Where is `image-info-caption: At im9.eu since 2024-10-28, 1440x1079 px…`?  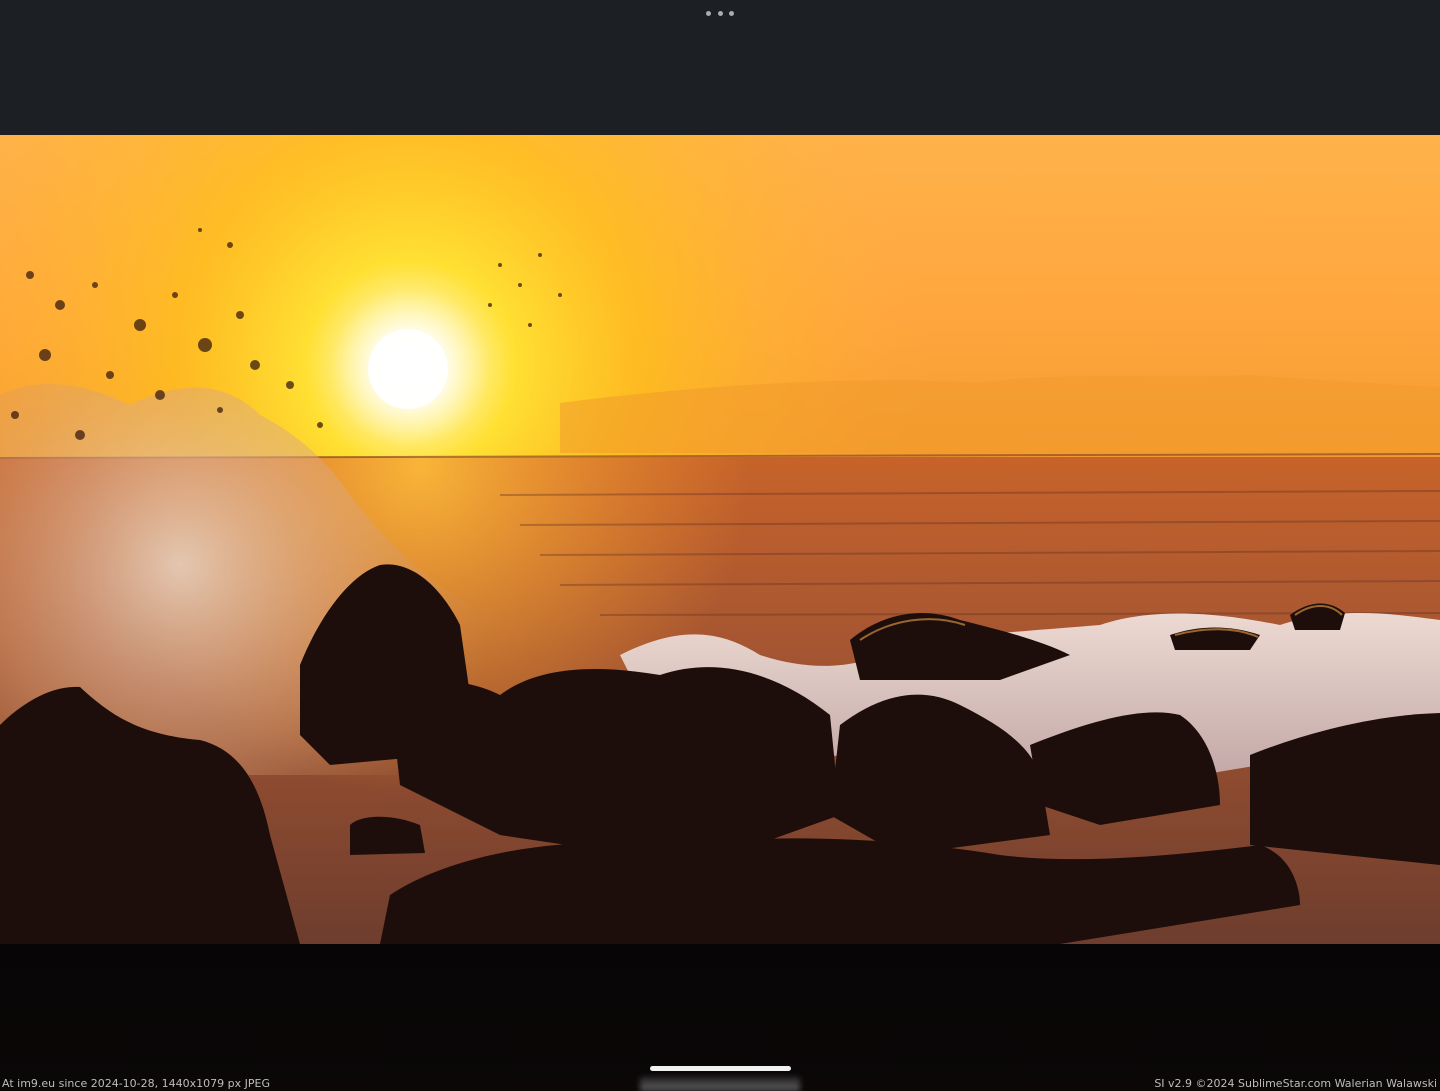
image-info-caption: At im9.eu since 2024-10-28, 1440x1079 px… is located at coordinates (136, 1083).